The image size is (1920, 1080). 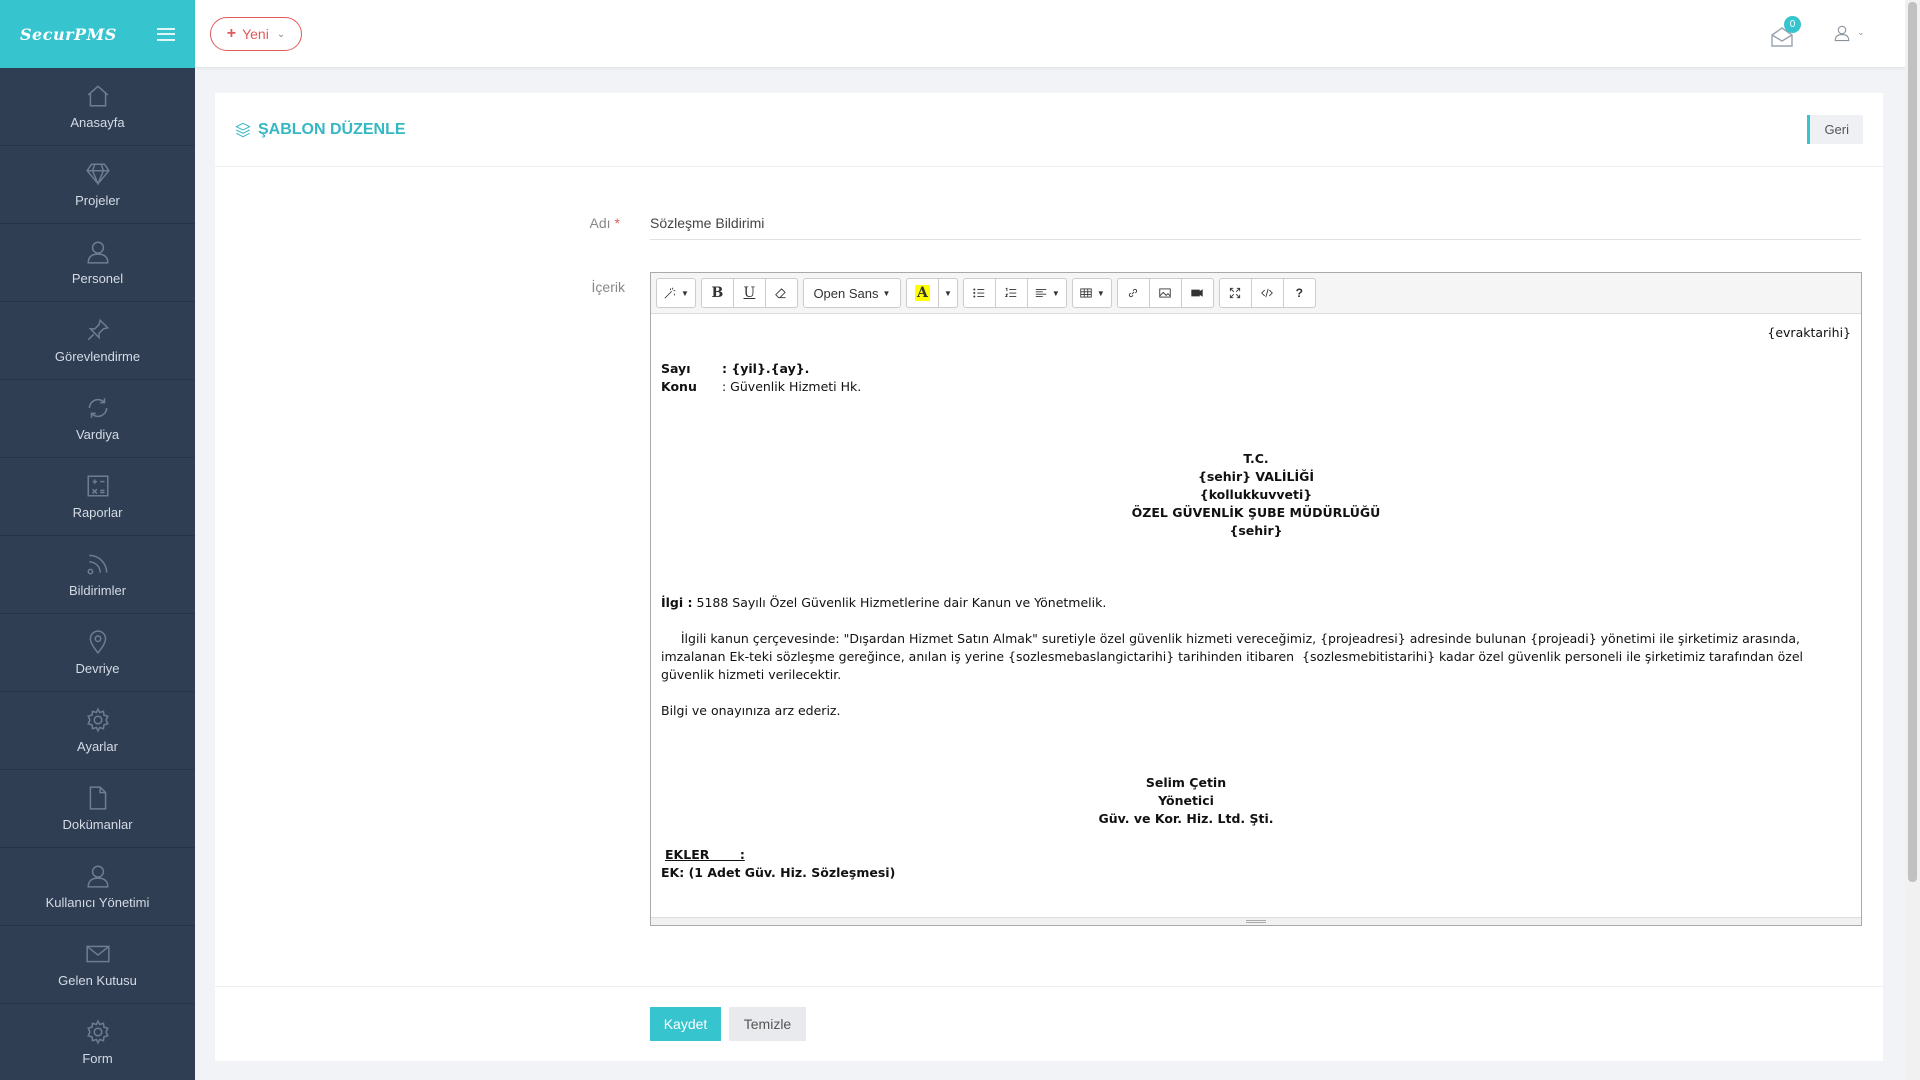 I want to click on sidebar-item-label: Raporlar, so click(x=97, y=512).